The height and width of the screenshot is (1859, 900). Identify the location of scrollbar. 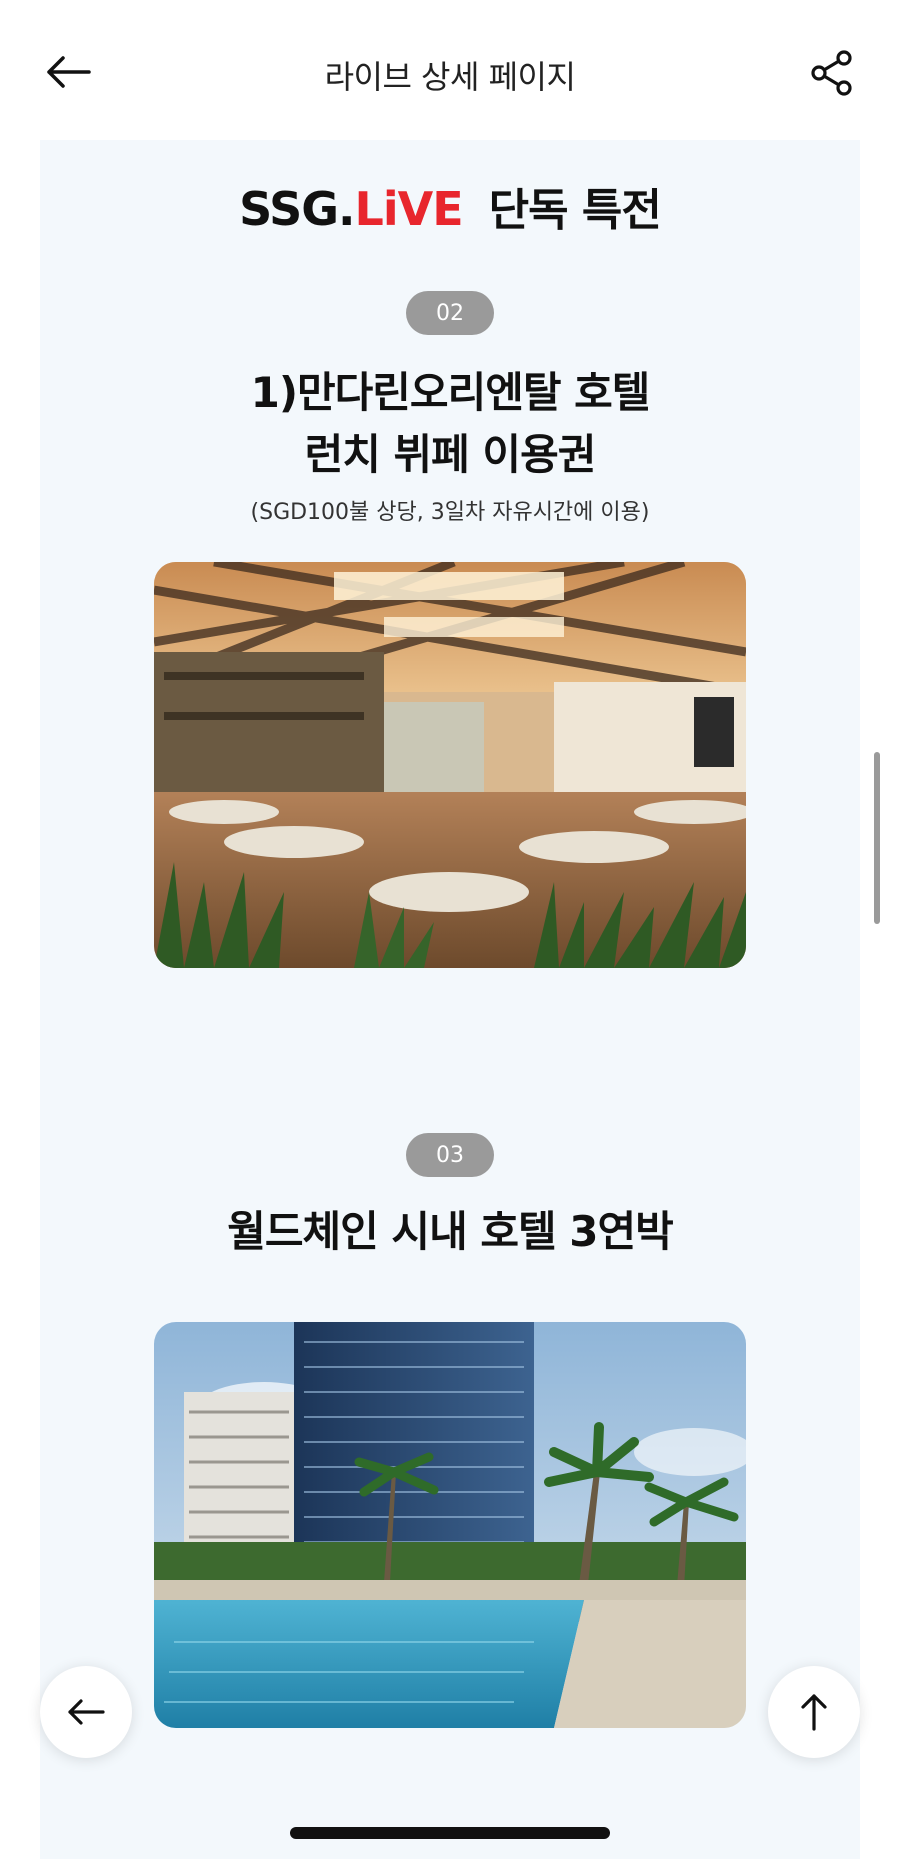
(877, 838).